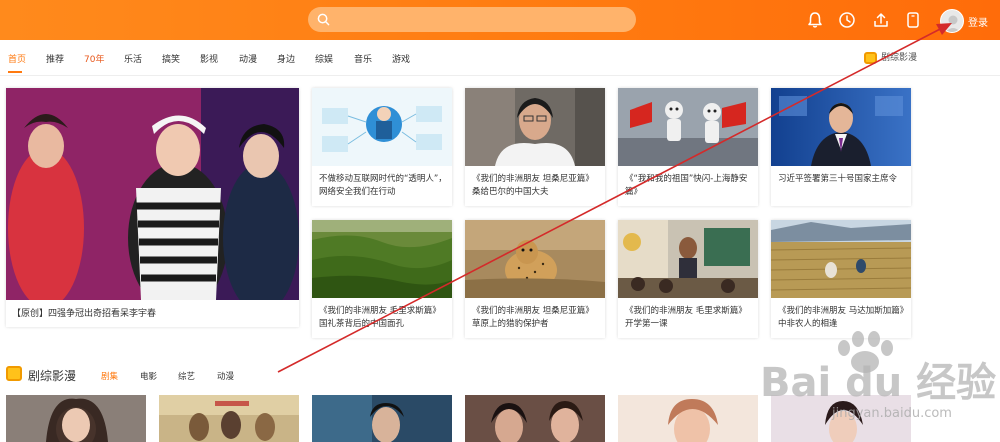 The image size is (1000, 442). What do you see at coordinates (323, 19) in the screenshot?
I see `search-icon` at bounding box center [323, 19].